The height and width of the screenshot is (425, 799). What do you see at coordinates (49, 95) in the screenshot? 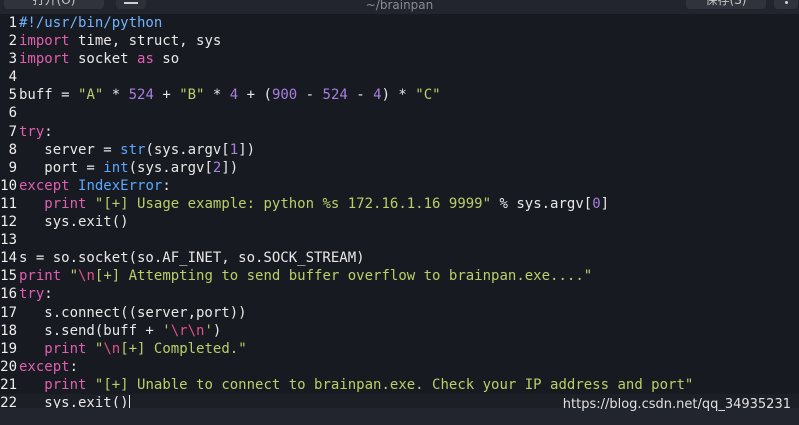
I see `code-token: buff =` at bounding box center [49, 95].